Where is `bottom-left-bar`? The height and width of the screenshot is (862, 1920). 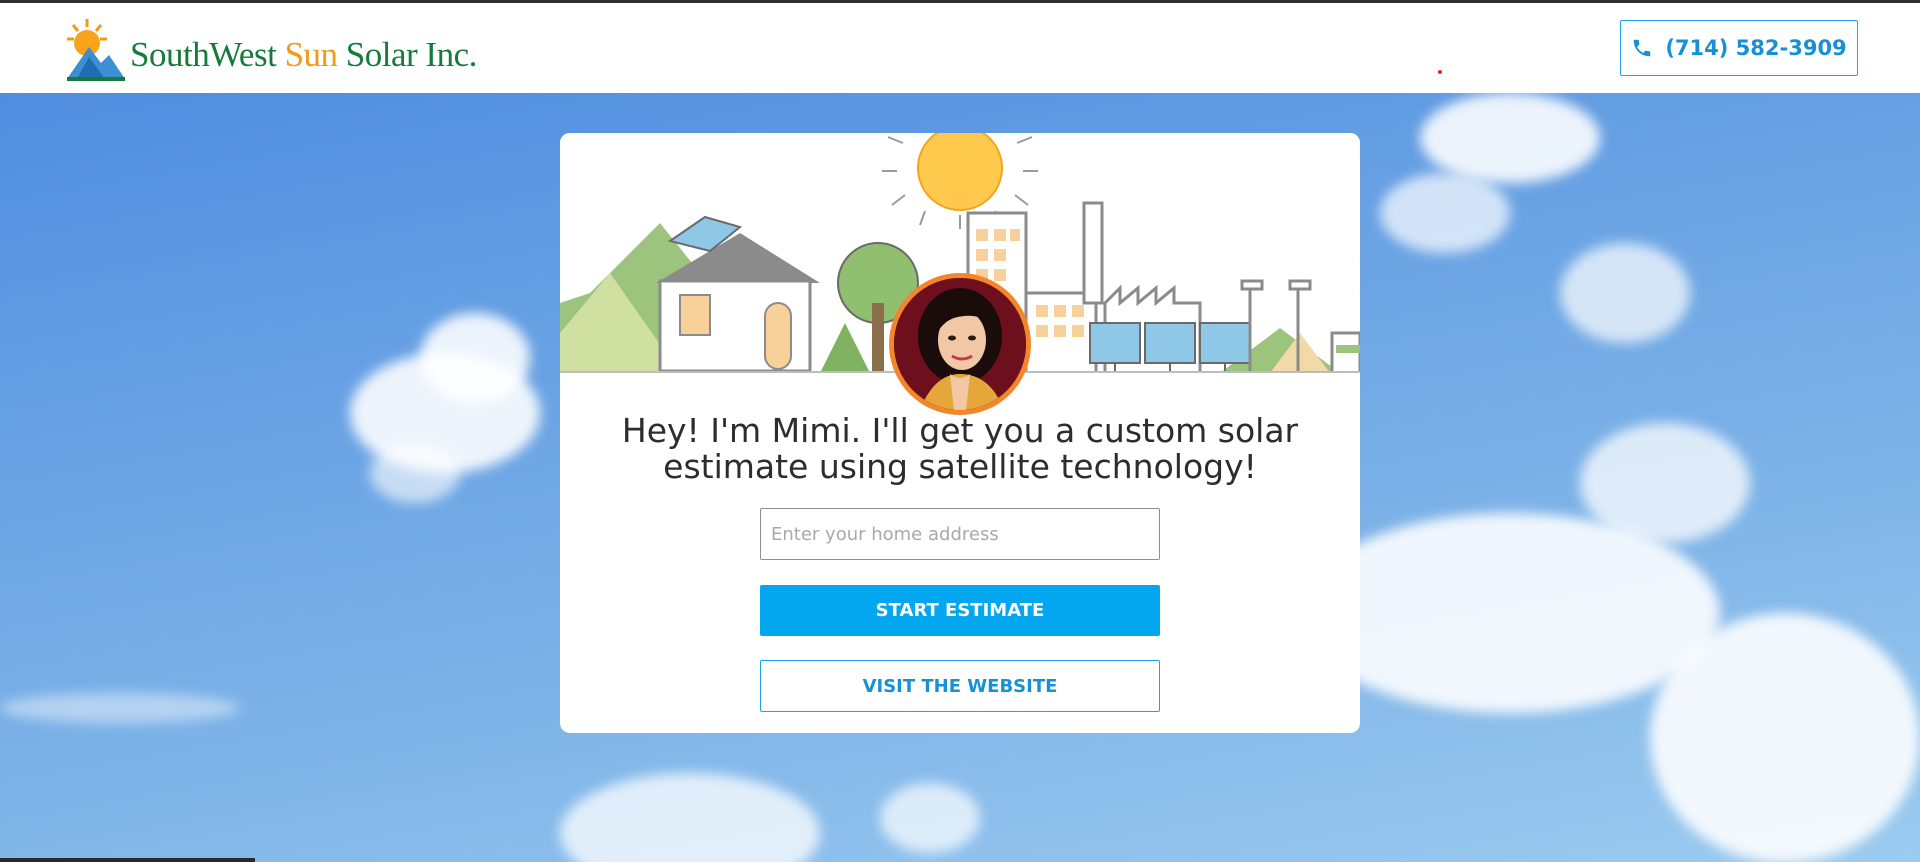 bottom-left-bar is located at coordinates (127, 860).